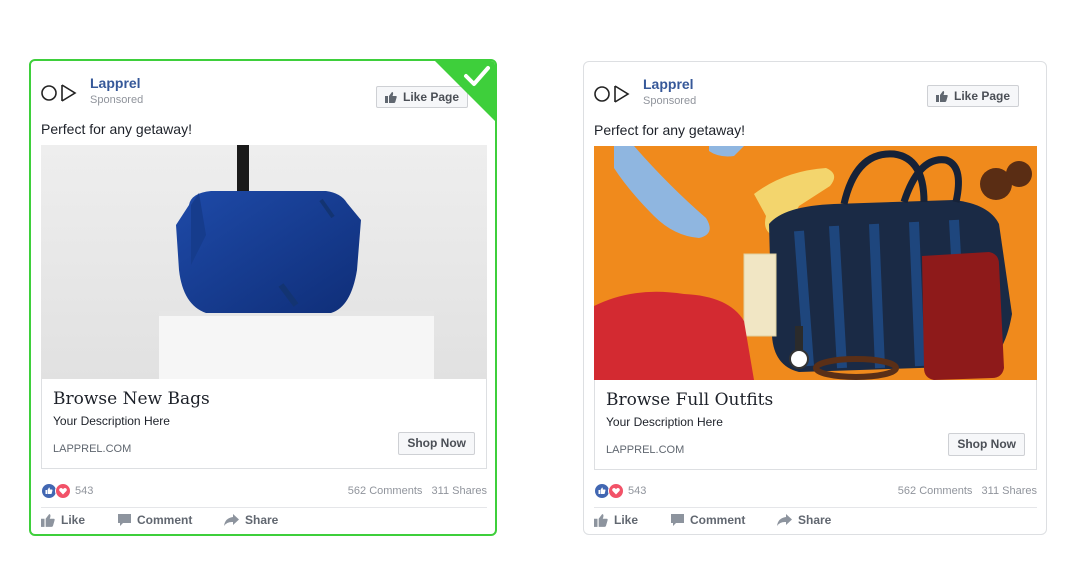  I want to click on link-title: Browse New Bags, so click(131, 399).